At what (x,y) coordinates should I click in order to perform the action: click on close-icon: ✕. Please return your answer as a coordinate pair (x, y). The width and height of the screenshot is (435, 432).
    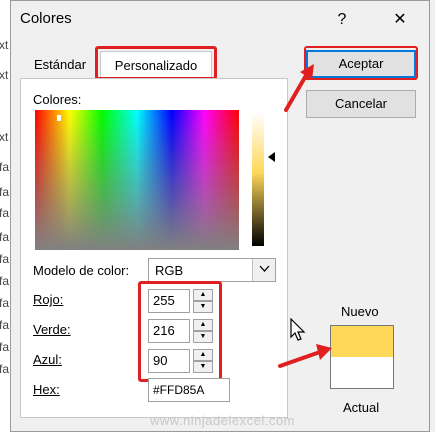
    Looking at the image, I should click on (400, 20).